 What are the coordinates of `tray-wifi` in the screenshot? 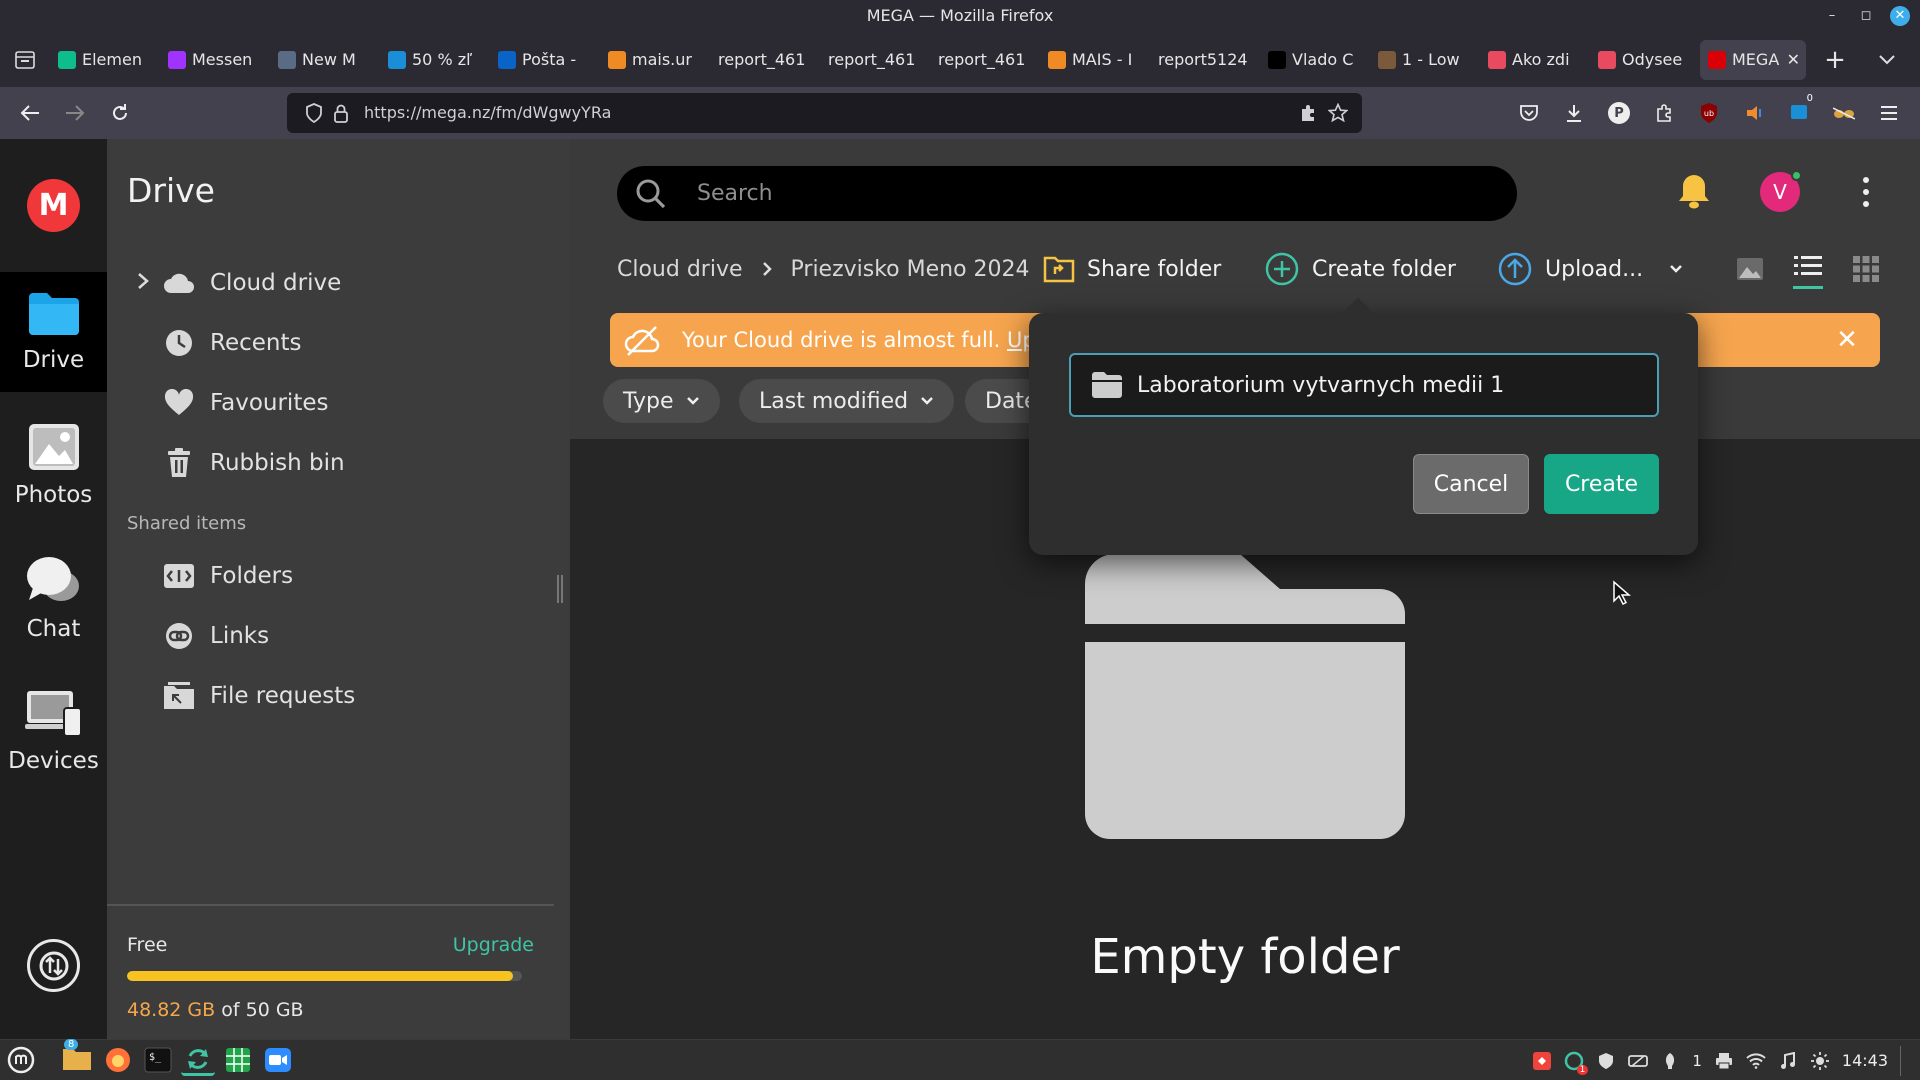 It's located at (1756, 1061).